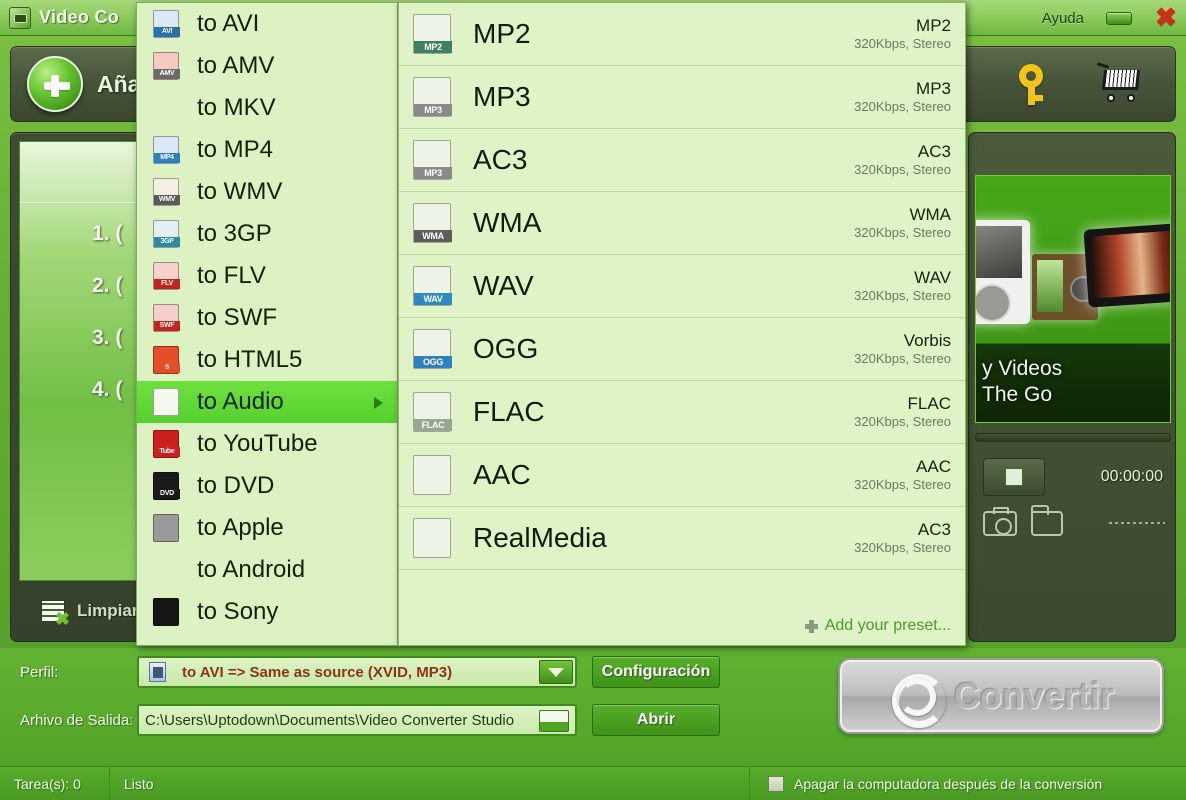 The width and height of the screenshot is (1186, 800). What do you see at coordinates (656, 720) in the screenshot?
I see `open-button: Abrir` at bounding box center [656, 720].